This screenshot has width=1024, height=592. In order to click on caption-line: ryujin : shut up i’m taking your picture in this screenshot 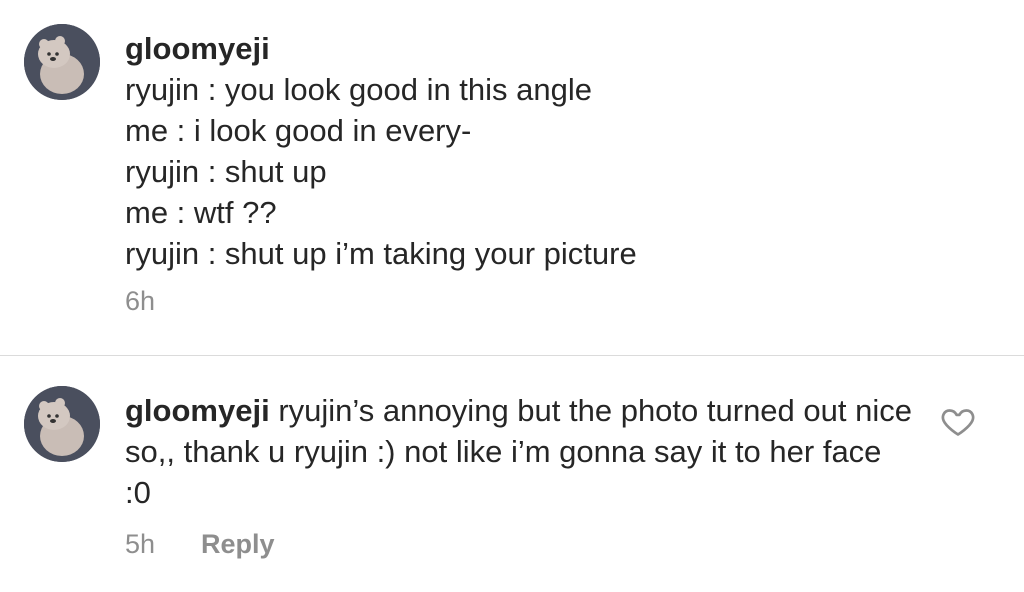, I will do `click(381, 253)`.